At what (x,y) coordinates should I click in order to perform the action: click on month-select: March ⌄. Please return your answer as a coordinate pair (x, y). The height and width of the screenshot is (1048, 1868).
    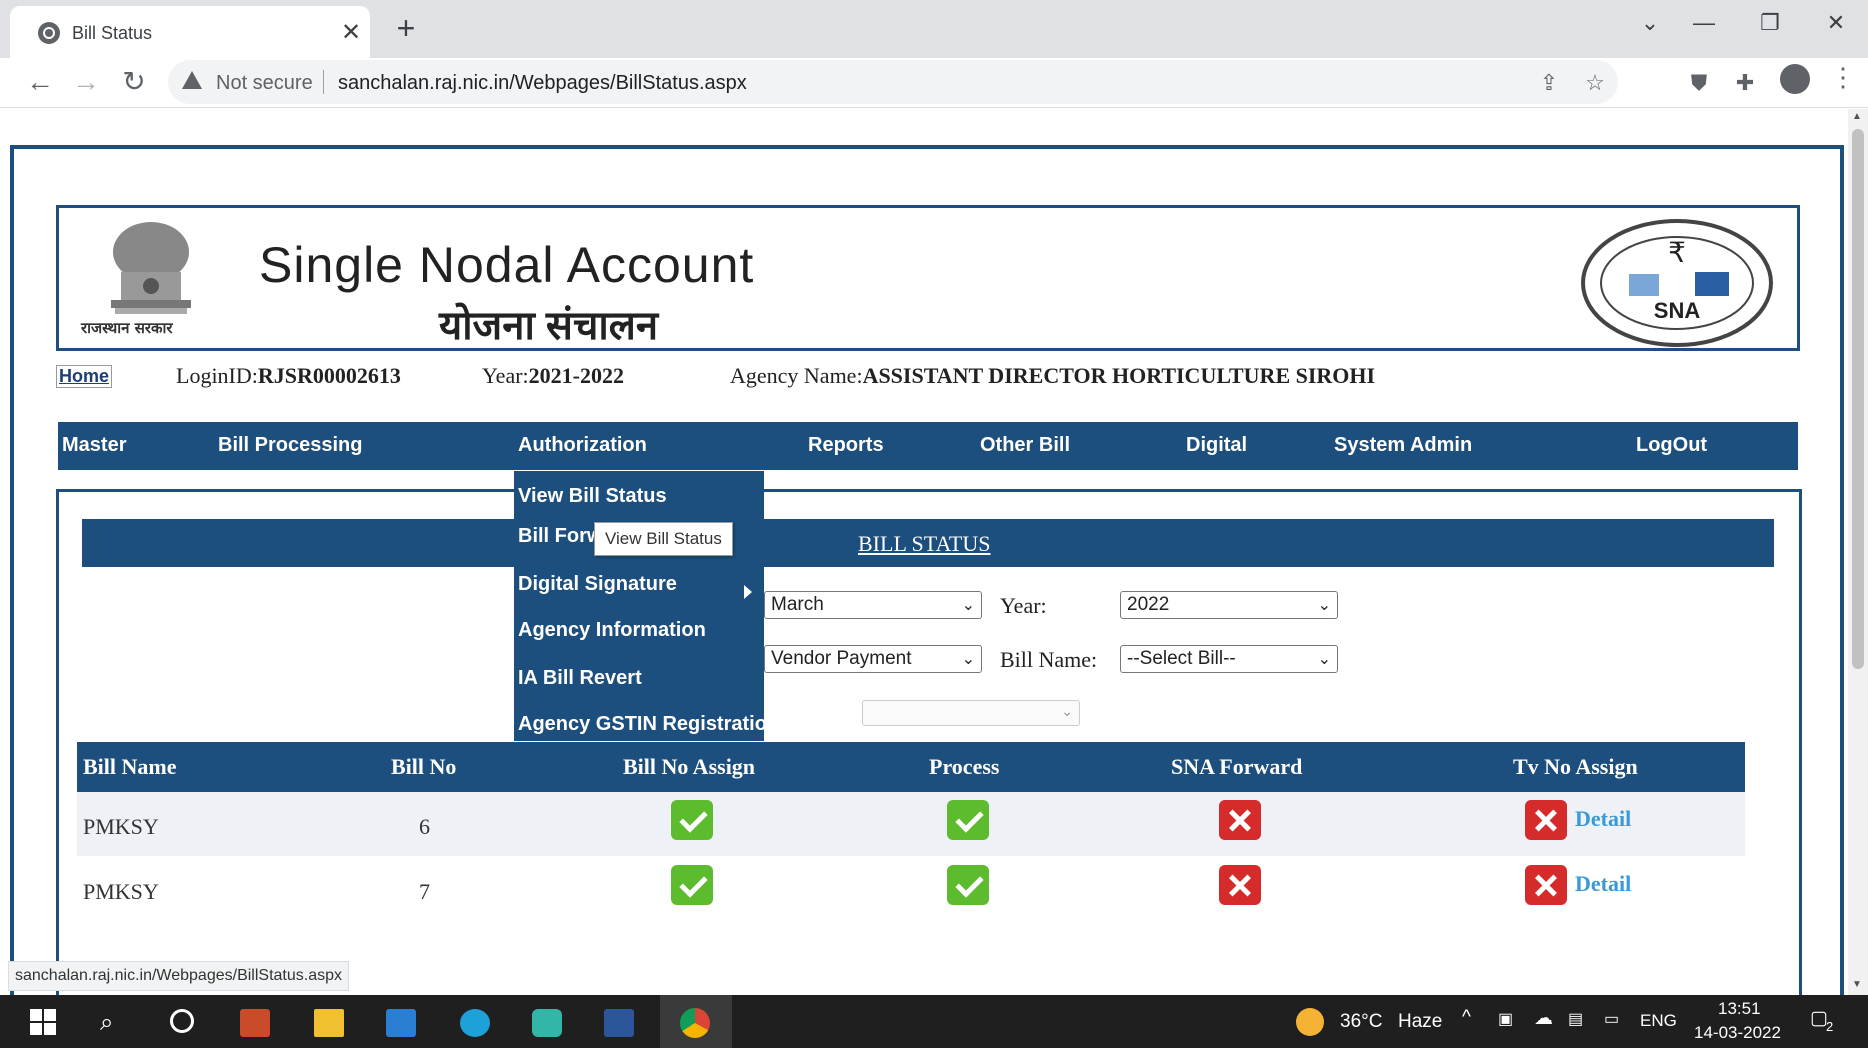
    Looking at the image, I should click on (873, 605).